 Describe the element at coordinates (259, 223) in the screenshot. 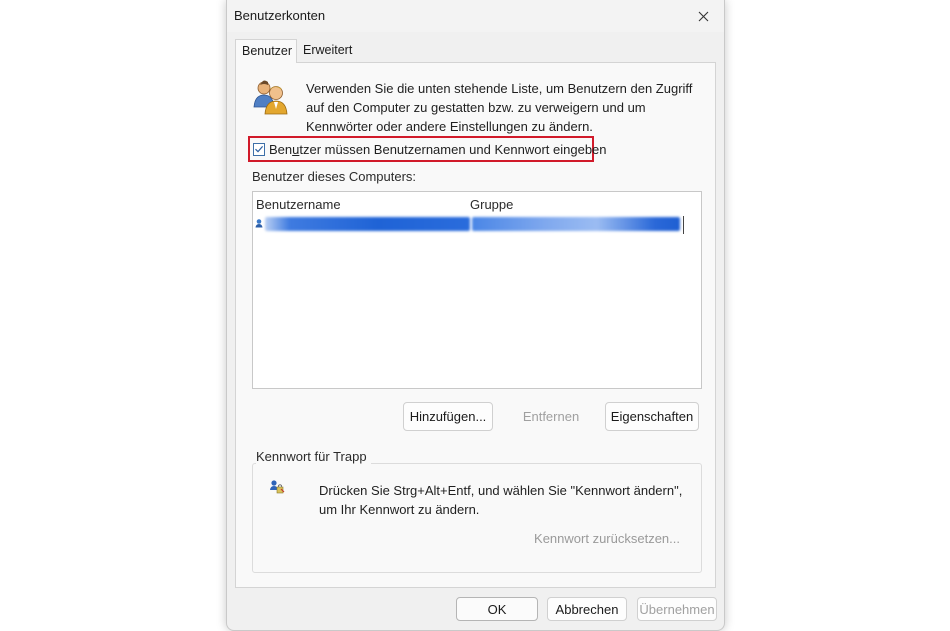

I see `user-icon` at that location.